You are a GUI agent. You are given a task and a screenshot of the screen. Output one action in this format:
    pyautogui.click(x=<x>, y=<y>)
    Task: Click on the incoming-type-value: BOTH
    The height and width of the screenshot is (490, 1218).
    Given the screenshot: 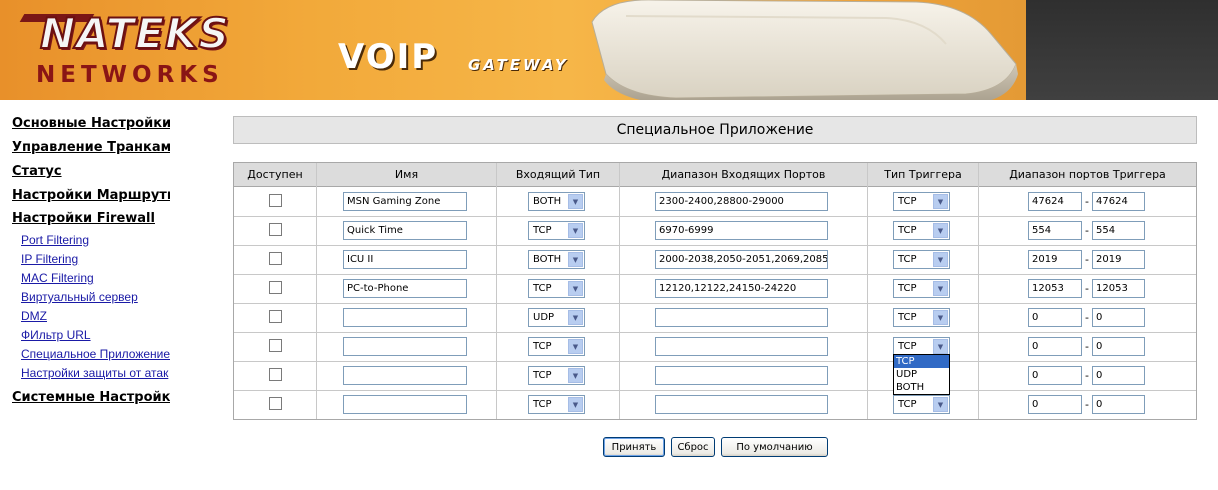 What is the action you would take?
    pyautogui.click(x=547, y=201)
    